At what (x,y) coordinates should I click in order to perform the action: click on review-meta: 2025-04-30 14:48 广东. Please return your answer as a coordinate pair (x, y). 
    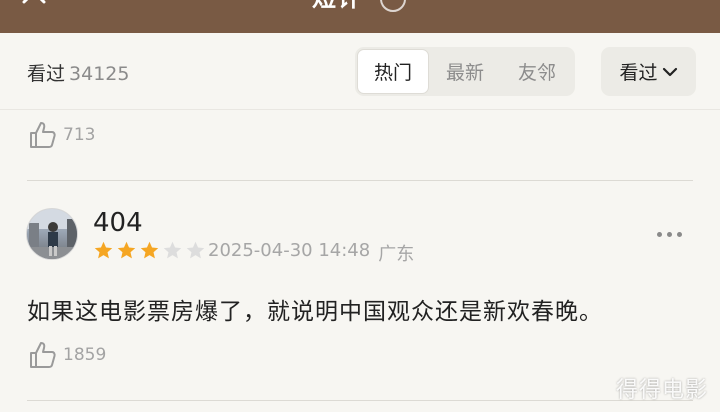
    Looking at the image, I should click on (311, 253).